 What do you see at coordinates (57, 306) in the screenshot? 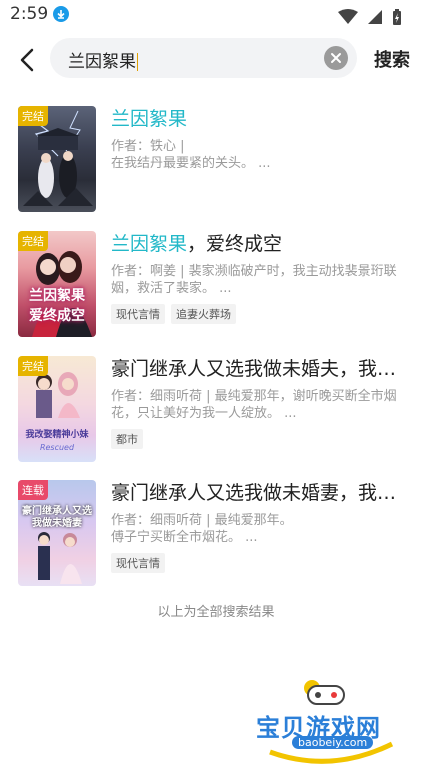
I see `cover-title: 兰因絮果 爱终成空` at bounding box center [57, 306].